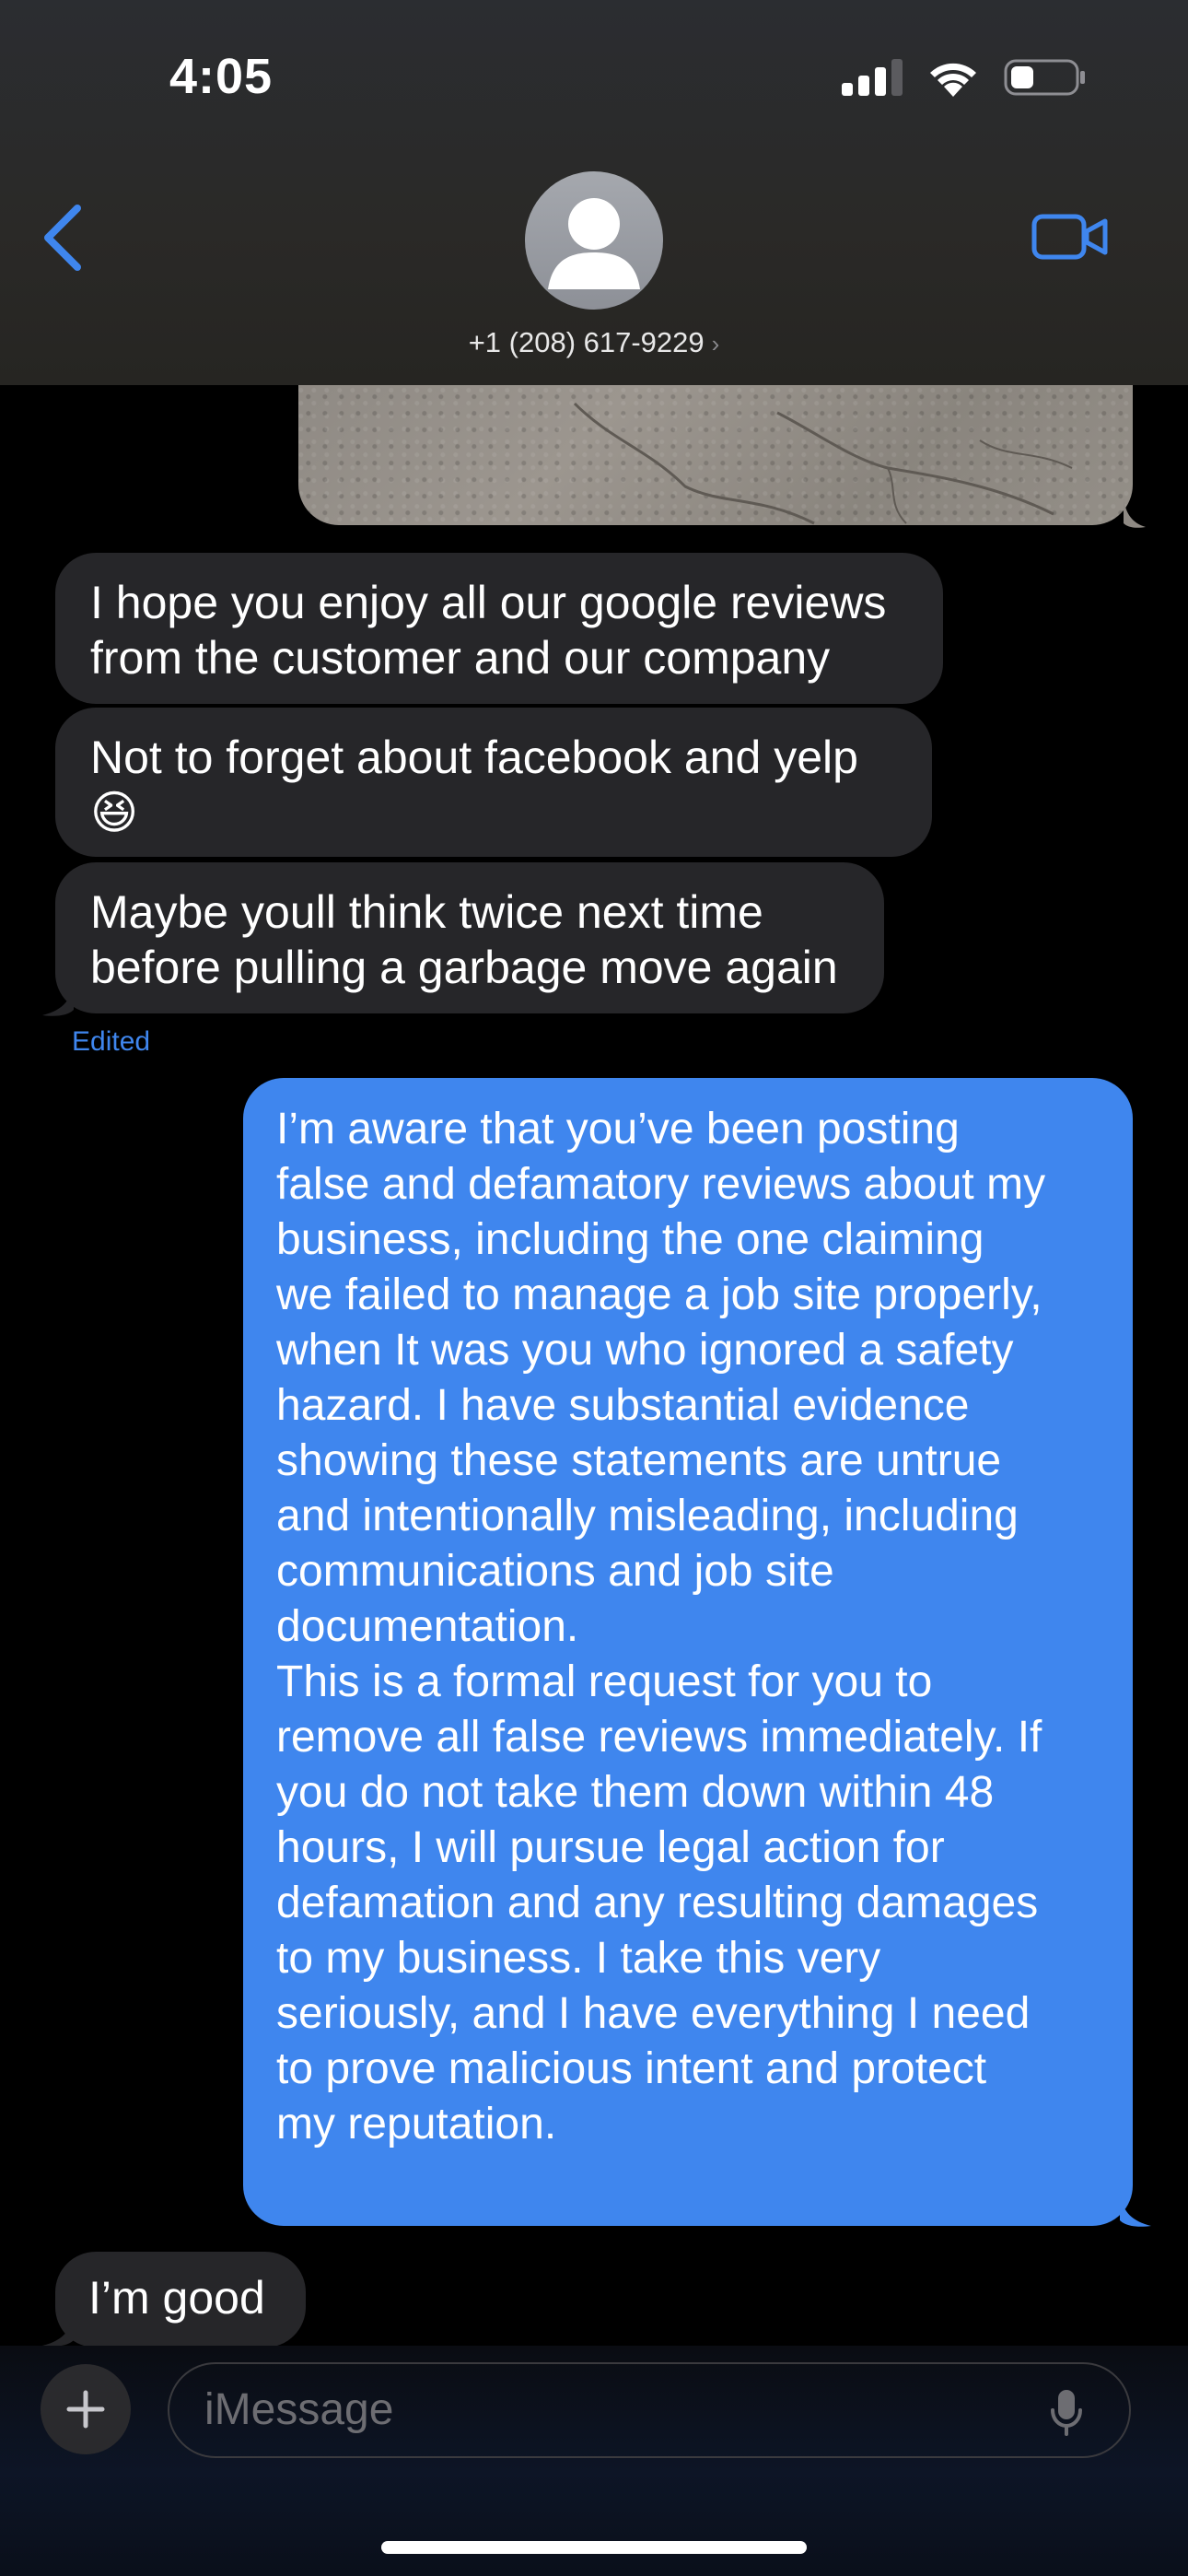  I want to click on plus-icon, so click(85, 2409).